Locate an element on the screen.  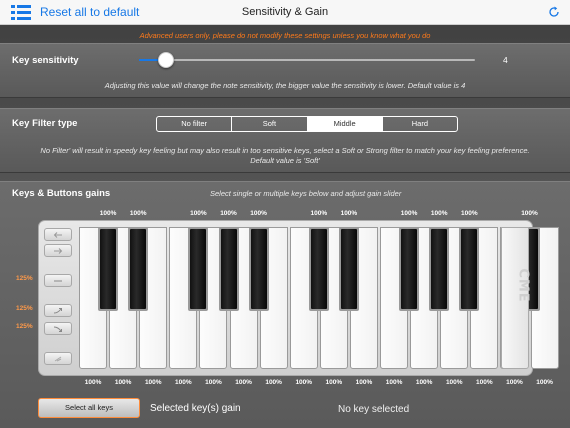
filter-description-line2: Default value is 'Soft' is located at coordinates (285, 160).